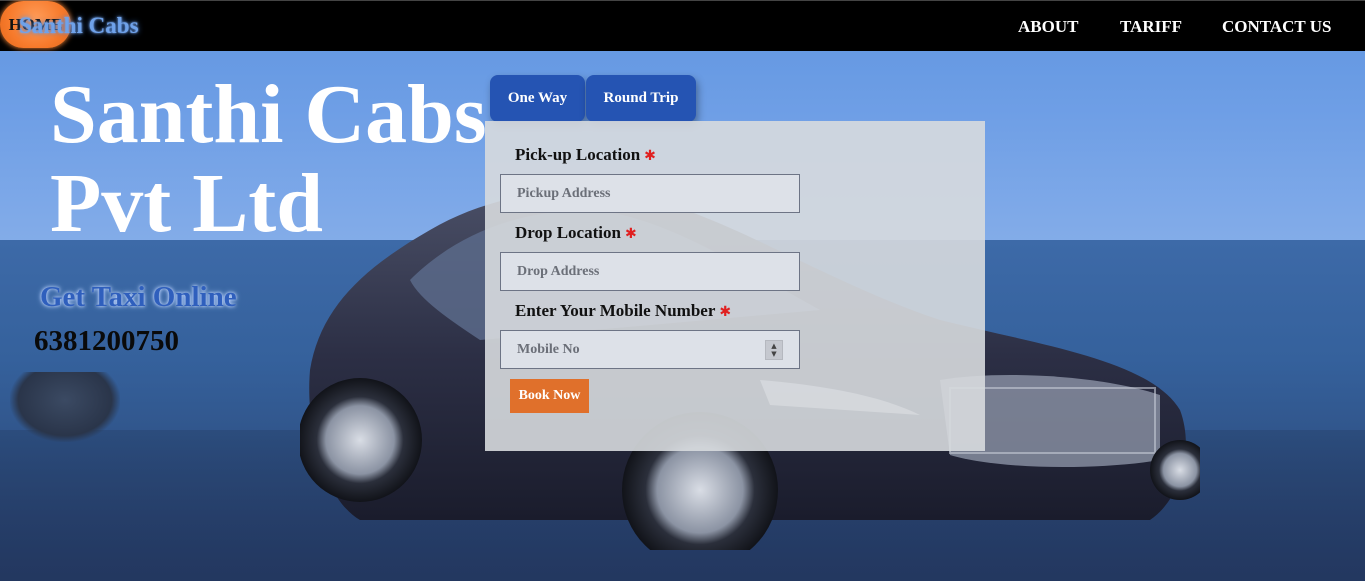 This screenshot has width=1365, height=581. I want to click on spinner-up-icon: ▲, so click(773, 346).